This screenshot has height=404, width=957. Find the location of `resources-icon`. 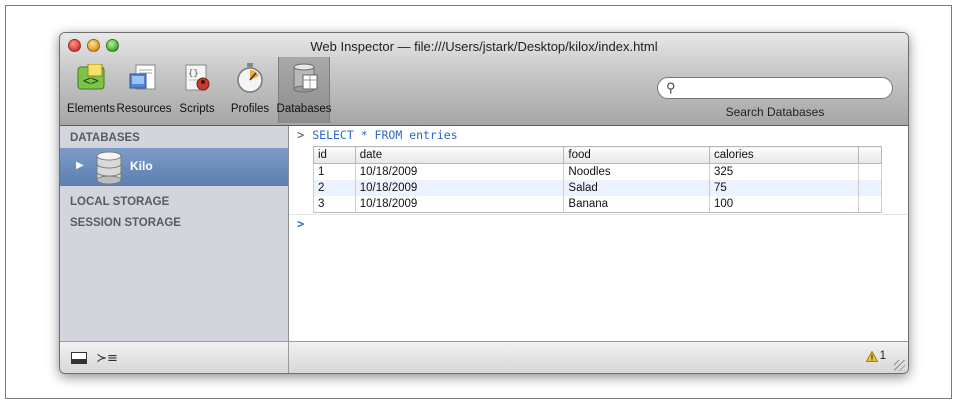

resources-icon is located at coordinates (144, 78).